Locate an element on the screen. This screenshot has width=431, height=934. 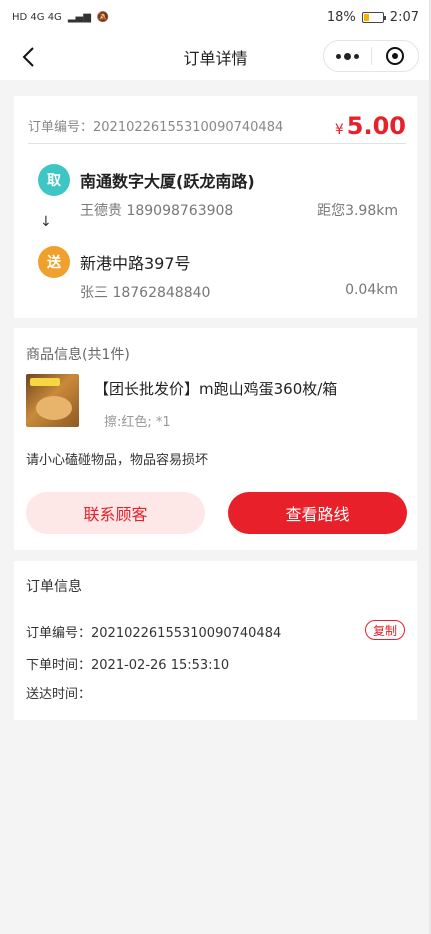
order-price: ¥ 5.00 is located at coordinates (370, 126).